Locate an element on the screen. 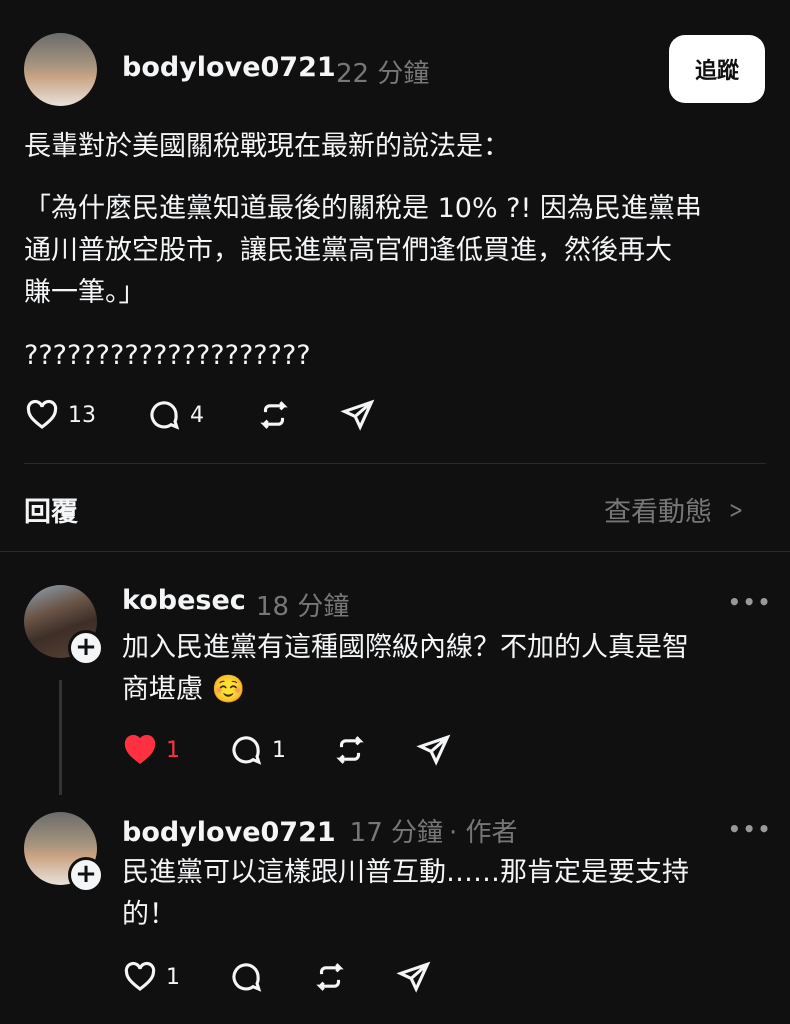  post-comment-count: 4 is located at coordinates (197, 415).